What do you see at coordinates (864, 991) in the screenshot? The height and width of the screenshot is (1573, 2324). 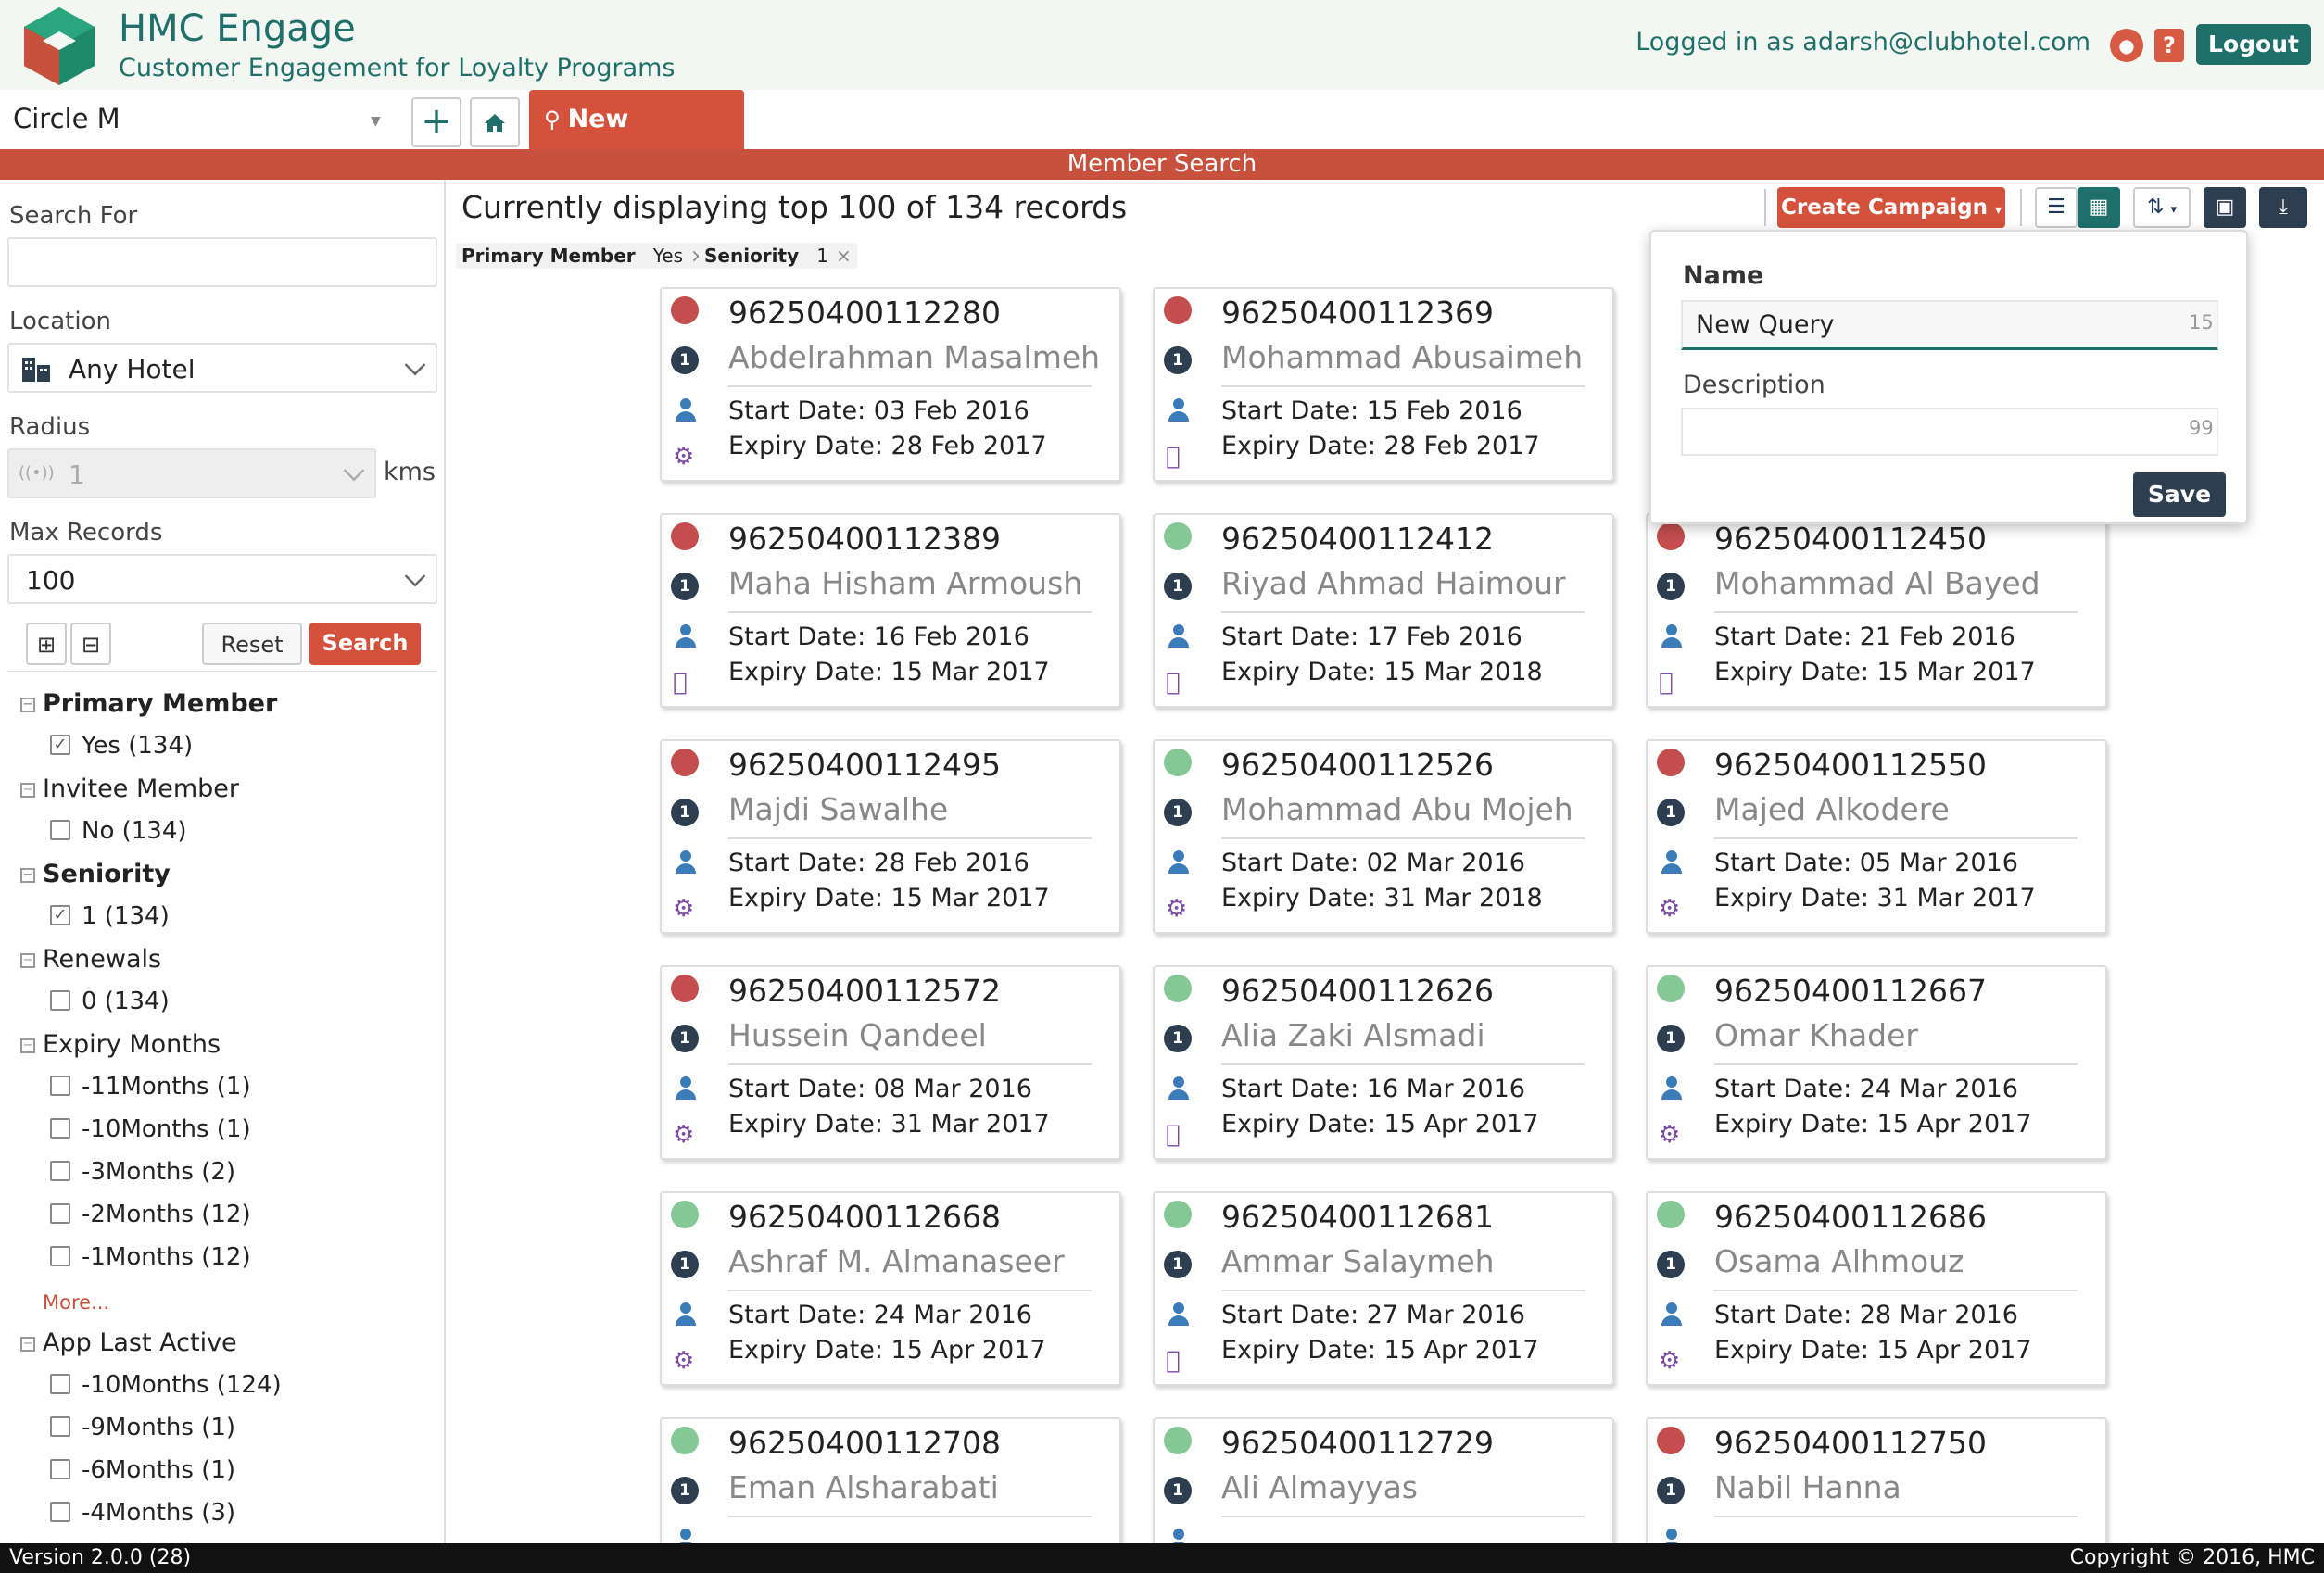 I see `member-number: 96250400112572` at bounding box center [864, 991].